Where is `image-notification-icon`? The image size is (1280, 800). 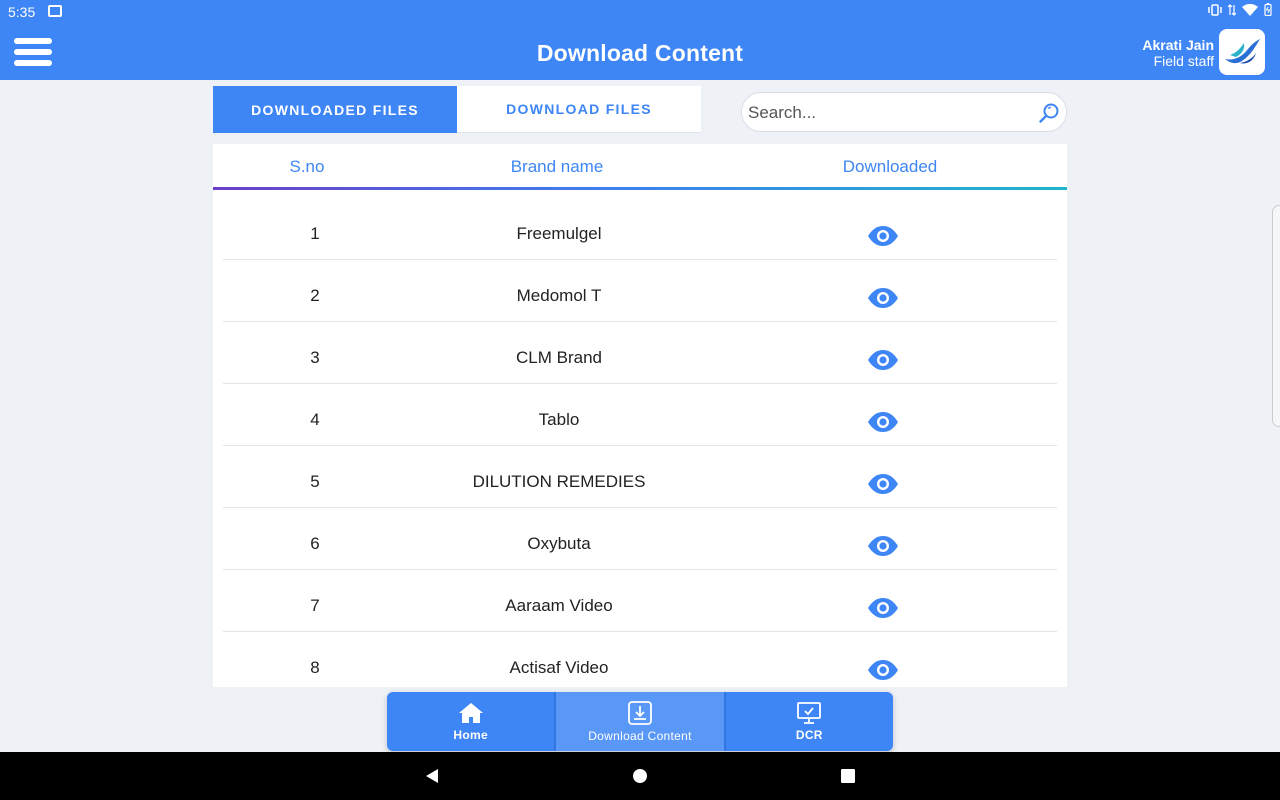
image-notification-icon is located at coordinates (55, 11).